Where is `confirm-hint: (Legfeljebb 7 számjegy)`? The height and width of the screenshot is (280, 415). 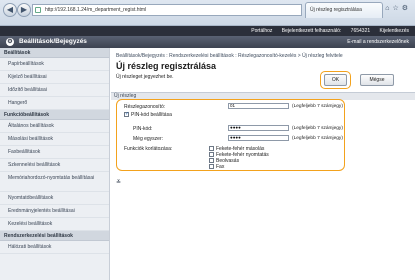 confirm-hint: (Legfeljebb 7 számjegy) is located at coordinates (317, 138).